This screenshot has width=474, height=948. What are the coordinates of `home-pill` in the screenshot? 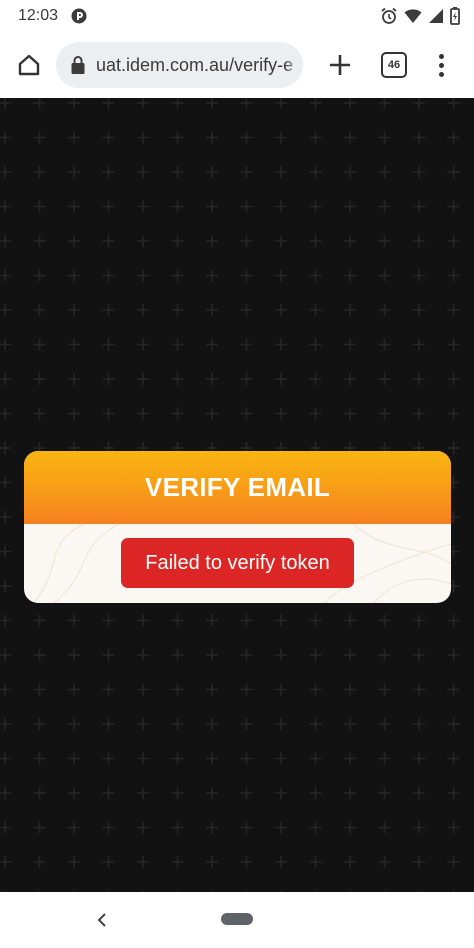 It's located at (237, 919).